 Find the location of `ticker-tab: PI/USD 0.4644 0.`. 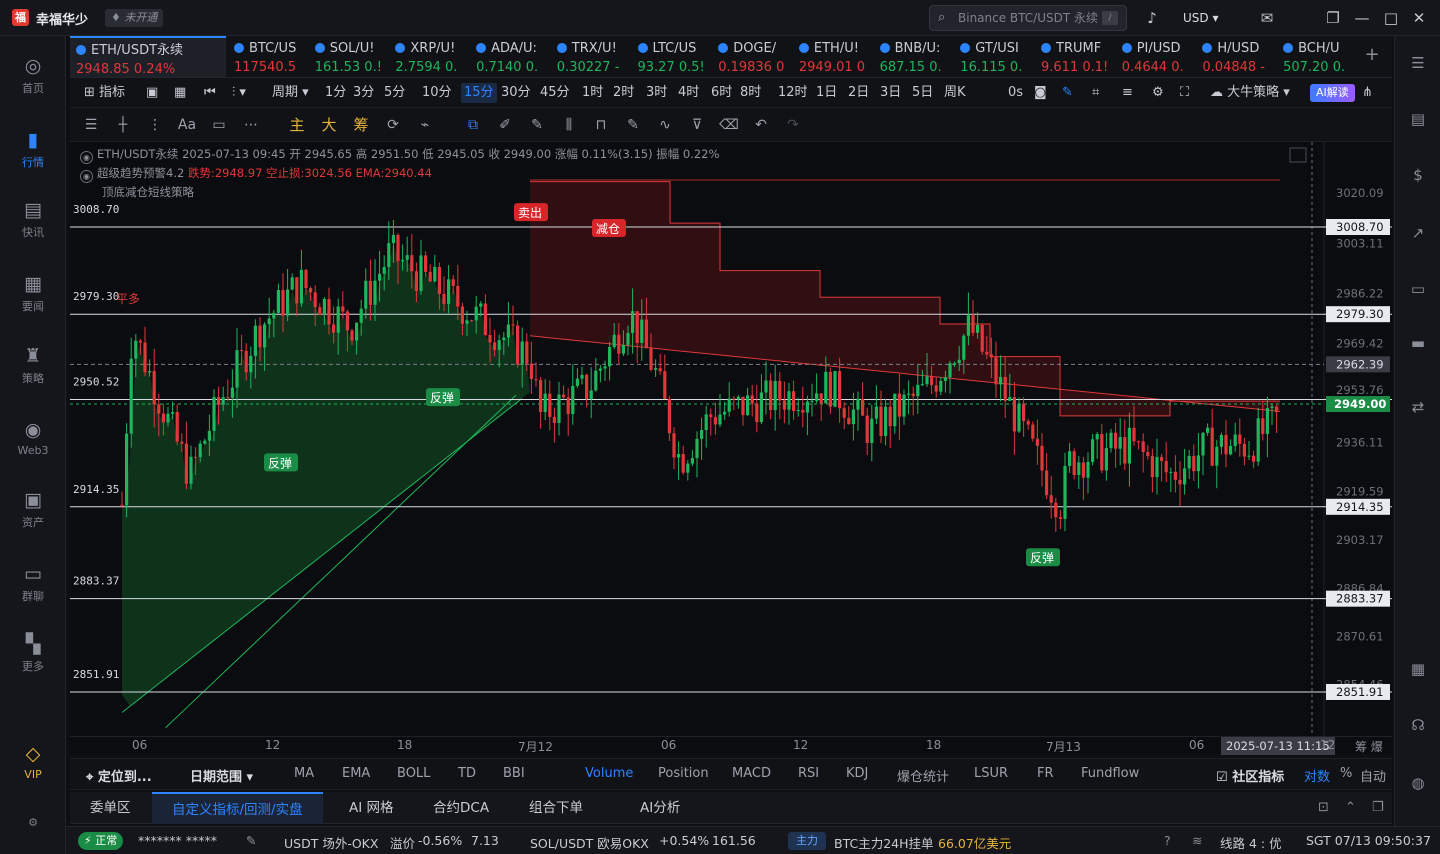

ticker-tab: PI/USD 0.4644 0. is located at coordinates (1156, 56).